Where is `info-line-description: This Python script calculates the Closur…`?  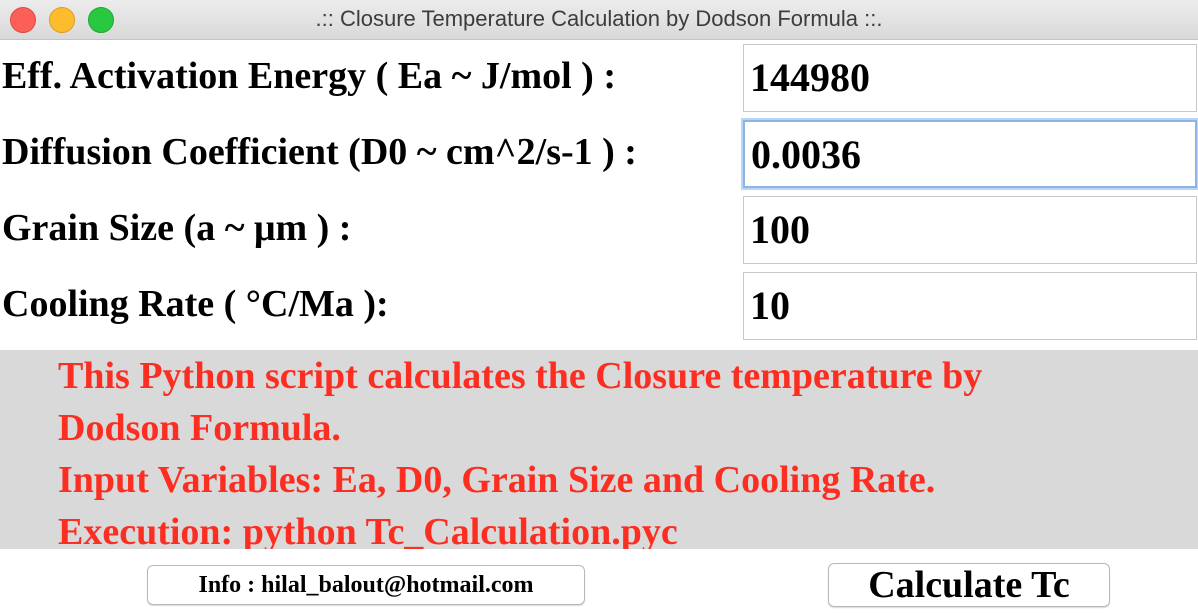
info-line-description: This Python script calculates the Closur… is located at coordinates (520, 376).